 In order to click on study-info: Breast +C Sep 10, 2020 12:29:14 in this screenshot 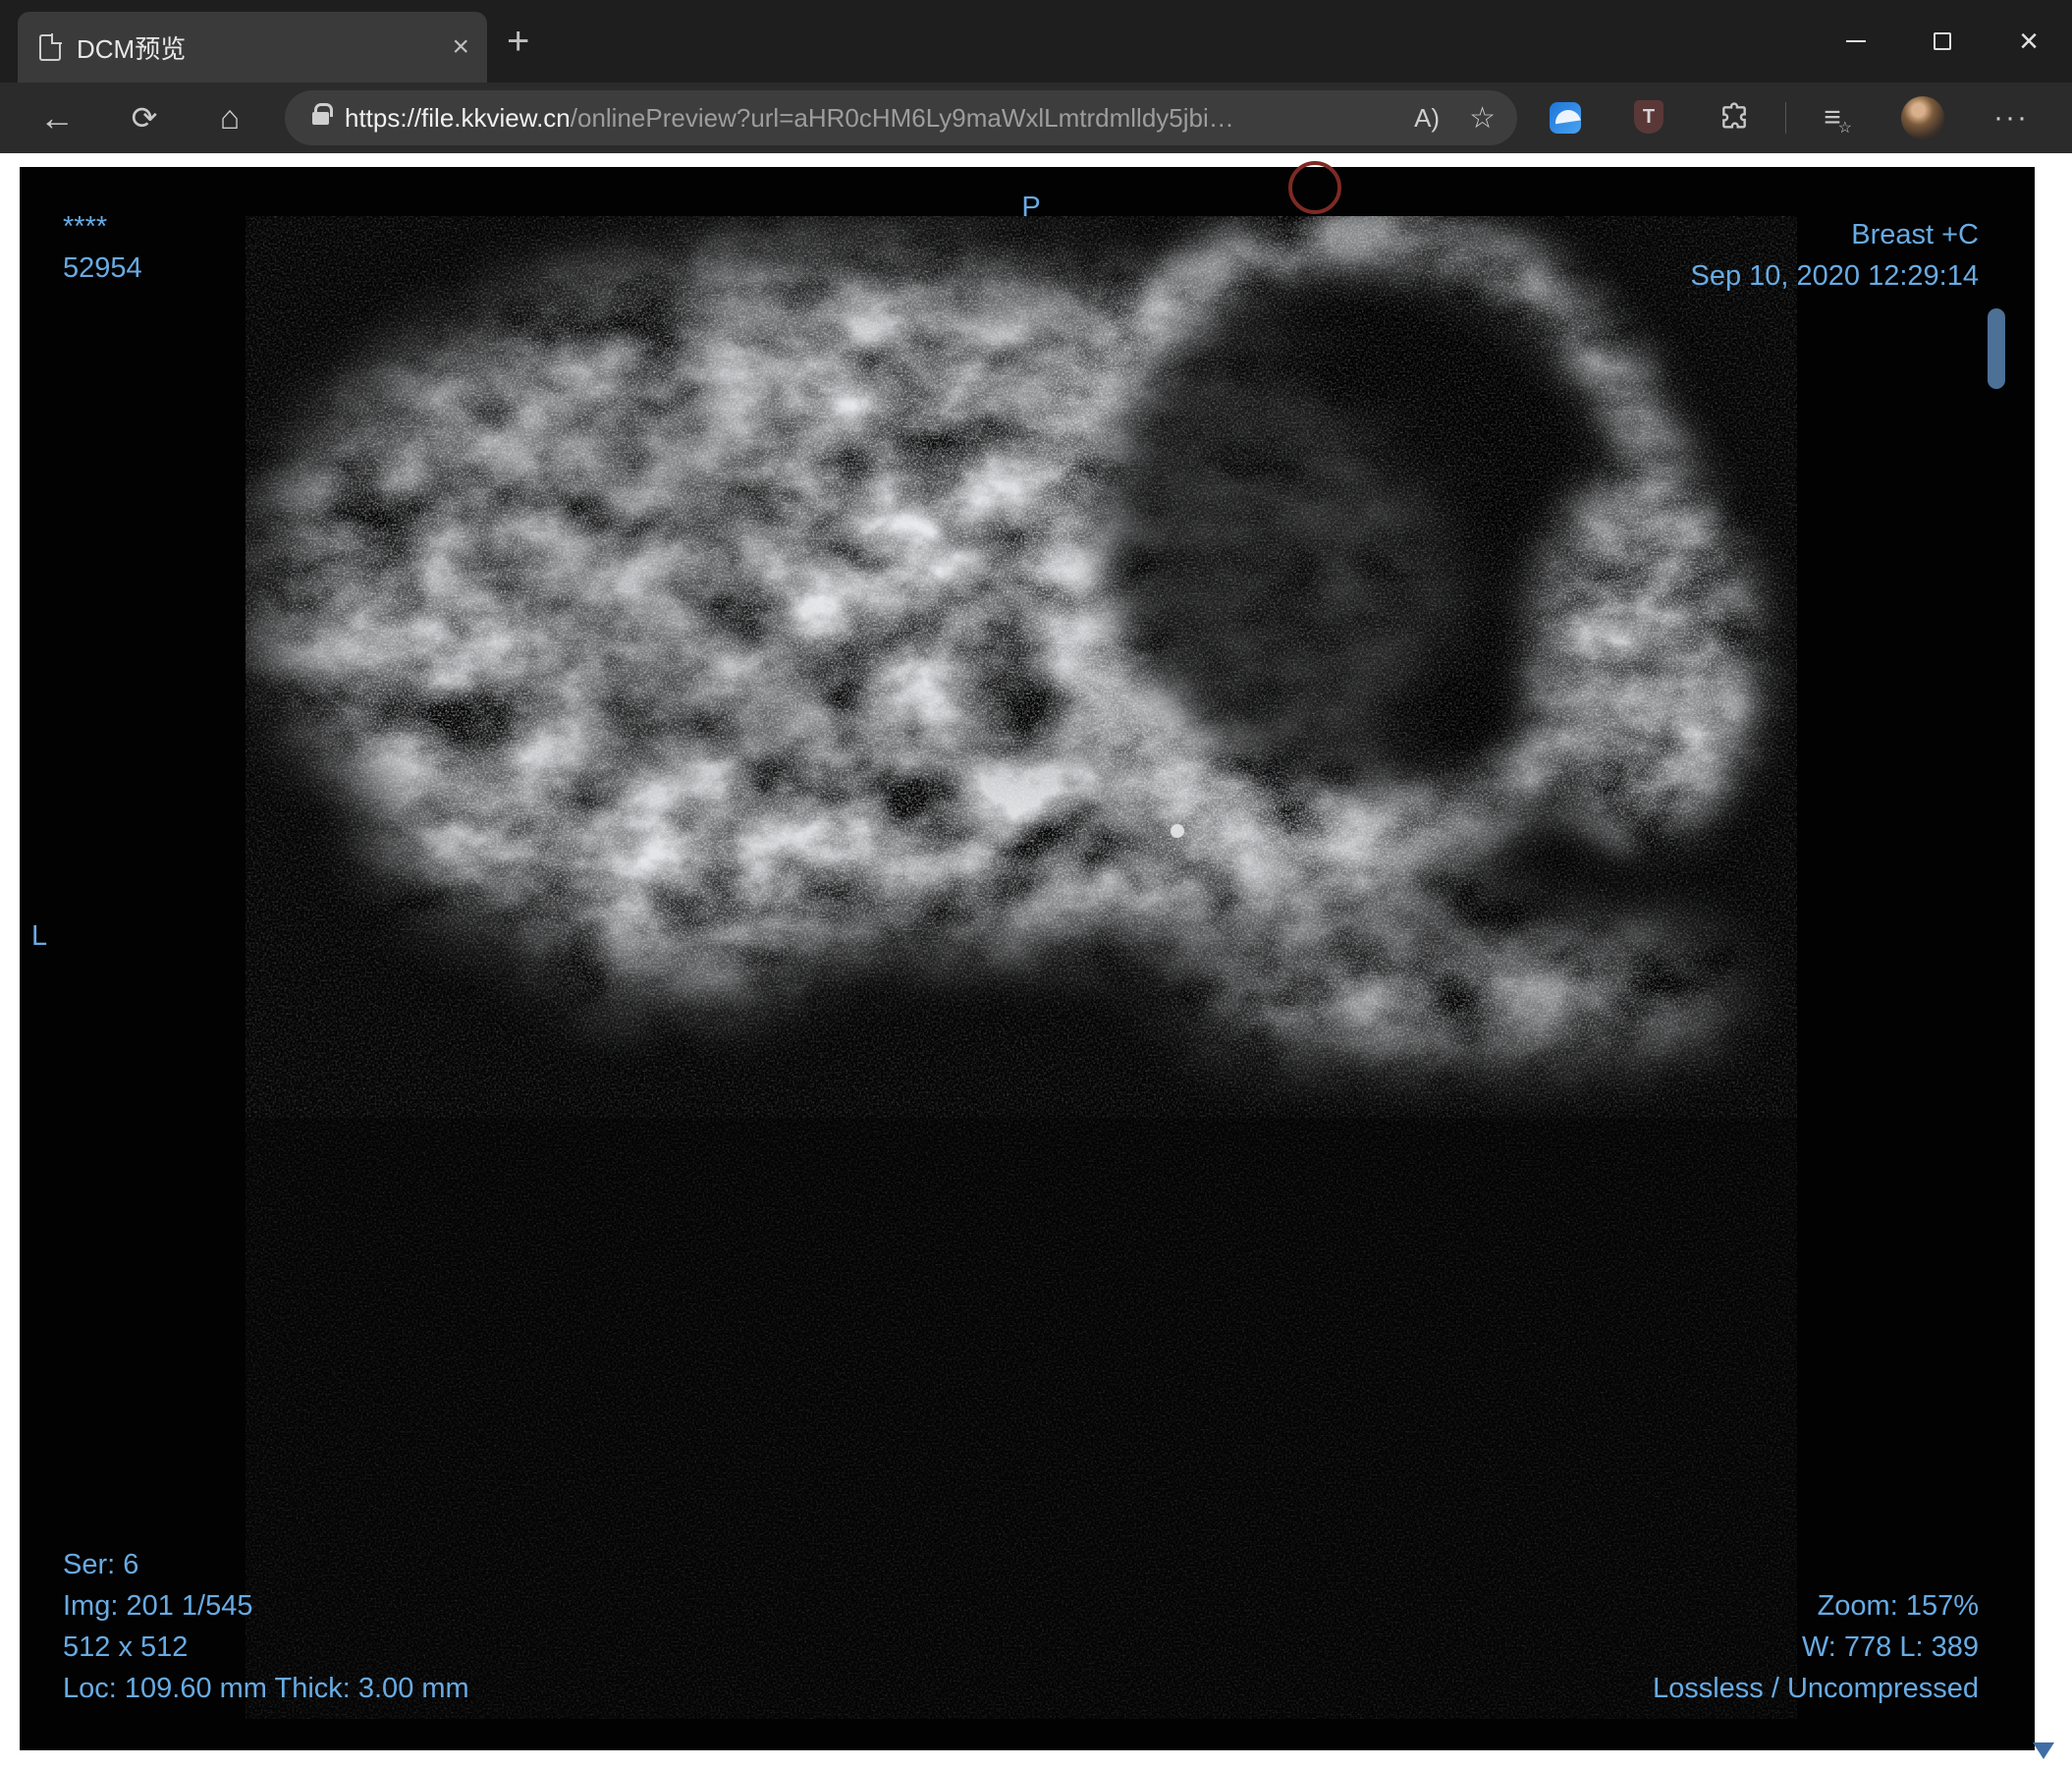, I will do `click(1835, 255)`.